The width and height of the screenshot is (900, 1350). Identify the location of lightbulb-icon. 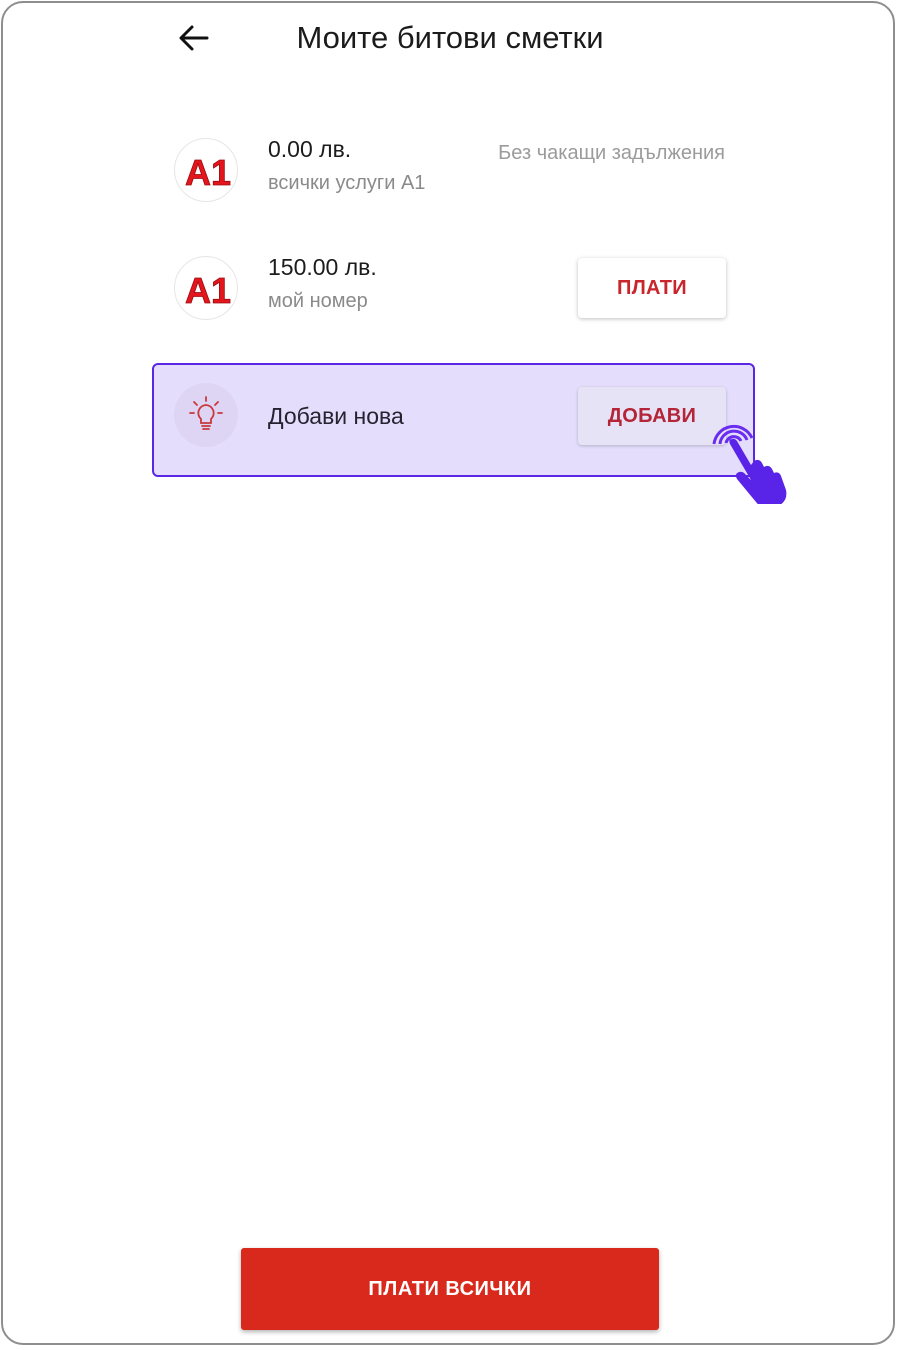
(206, 413).